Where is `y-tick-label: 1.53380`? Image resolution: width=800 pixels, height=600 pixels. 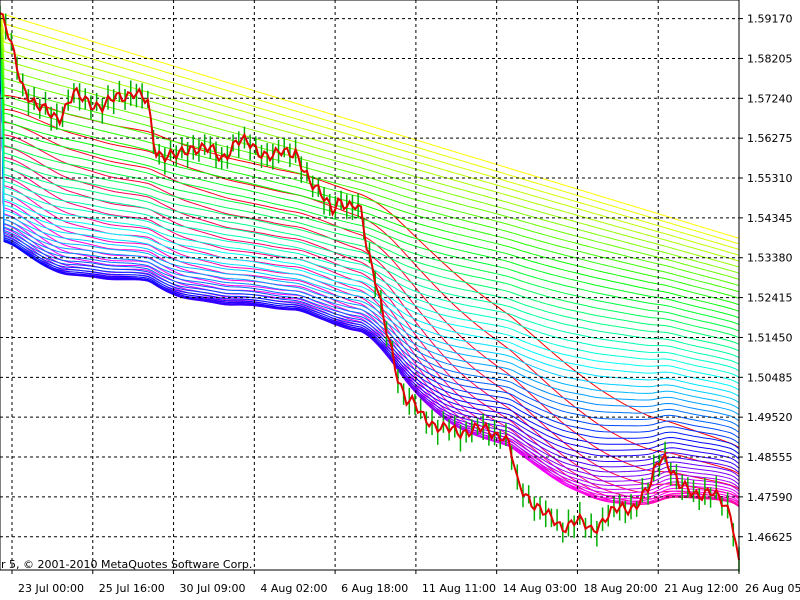
y-tick-label: 1.53380 is located at coordinates (770, 258).